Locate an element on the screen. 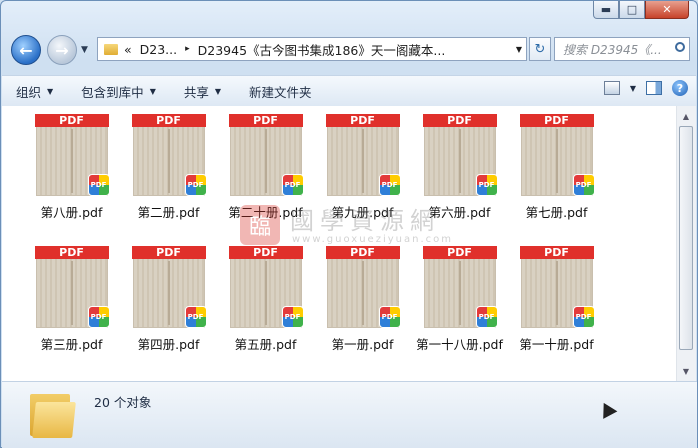 The width and height of the screenshot is (698, 448). file-name: 第一十册.pdf is located at coordinates (556, 344).